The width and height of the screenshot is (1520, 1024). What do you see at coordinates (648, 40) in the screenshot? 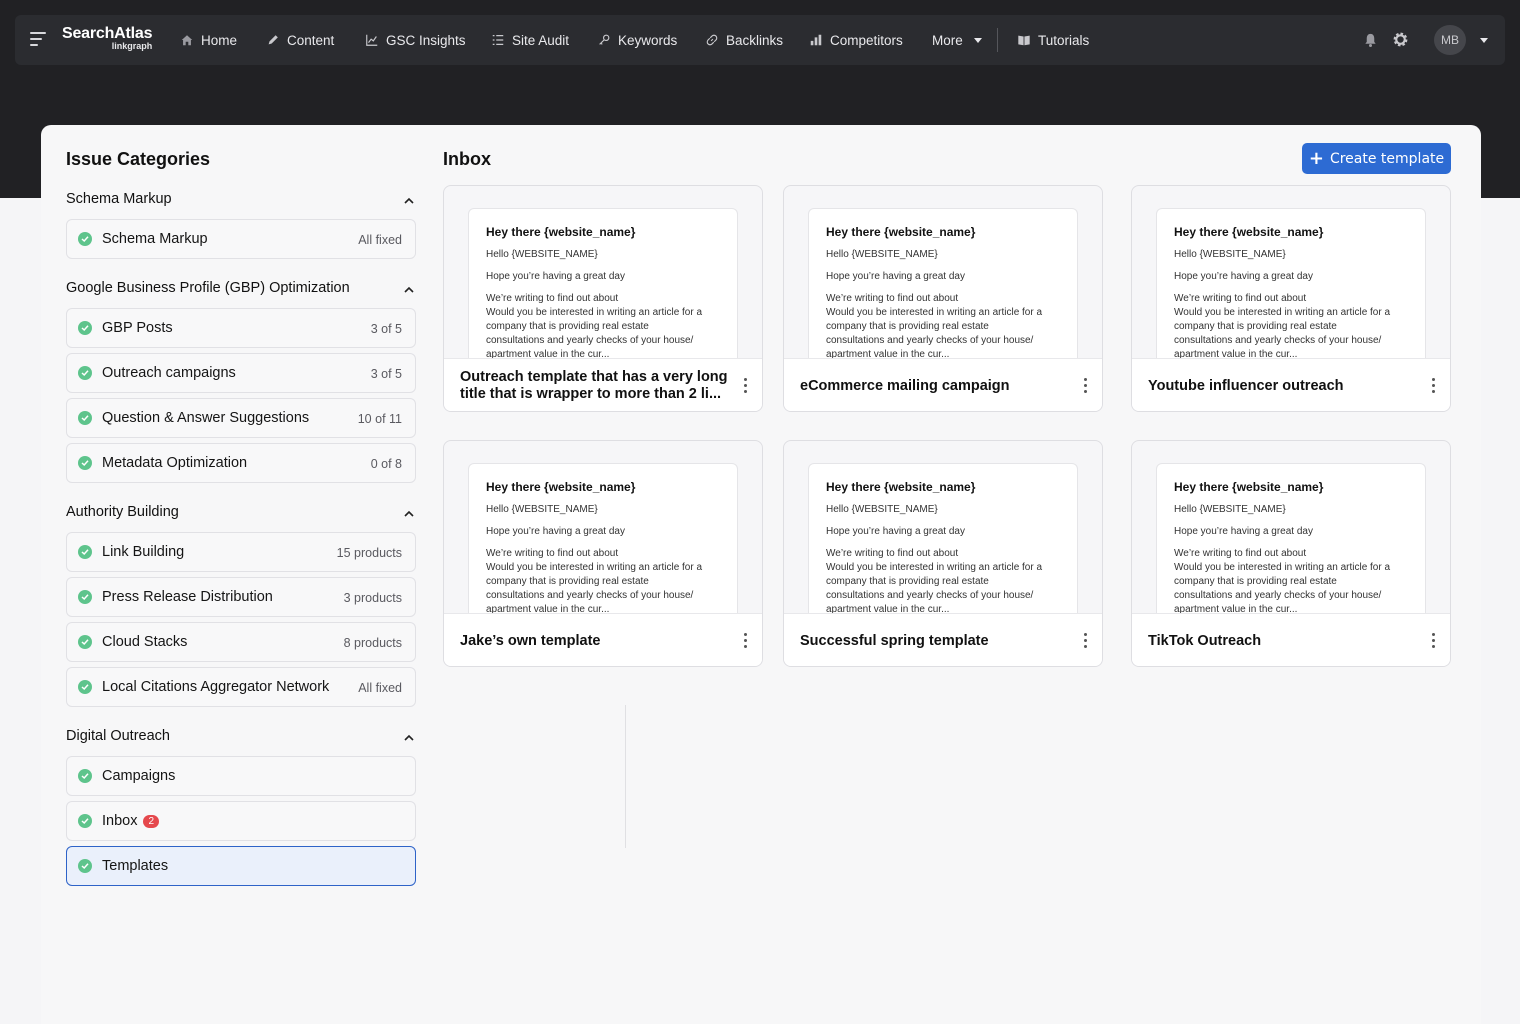
I see `nav-keywords-label: Keywords` at bounding box center [648, 40].